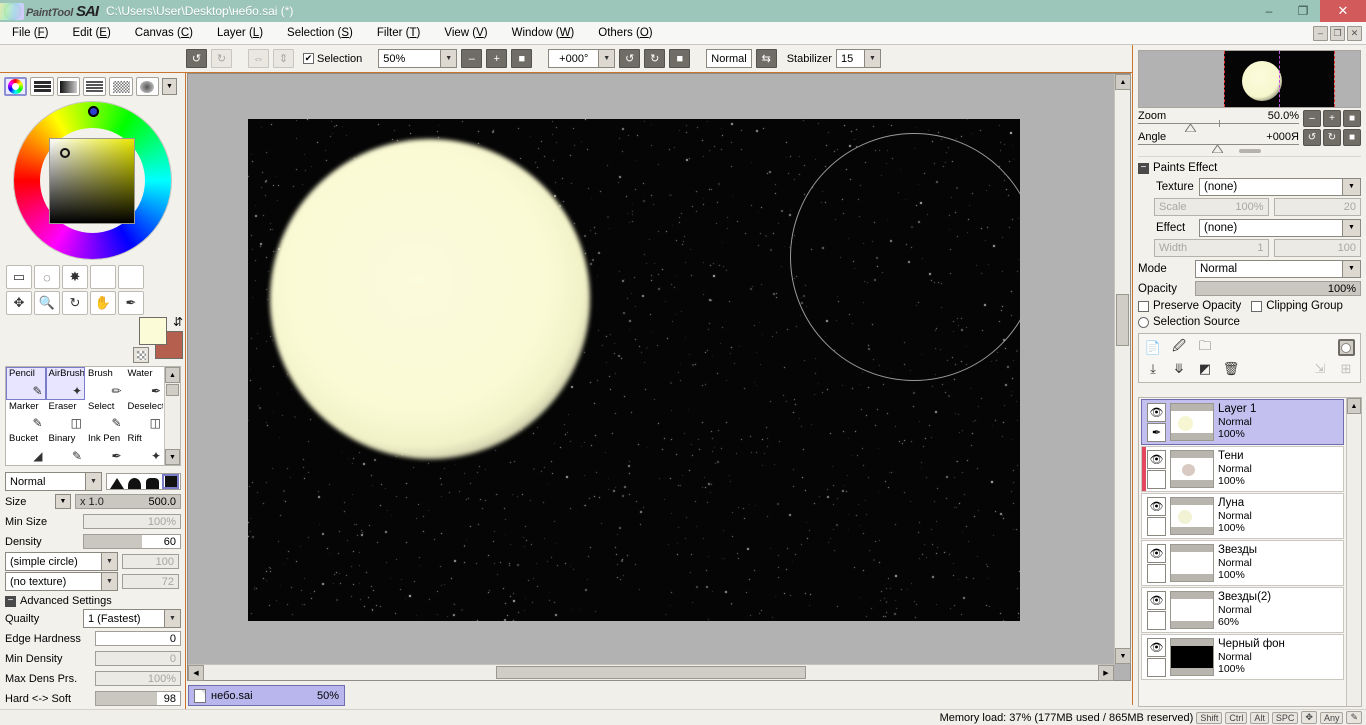 This screenshot has height=725, width=1366. I want to click on brush-shape-amount: 100, so click(150, 561).